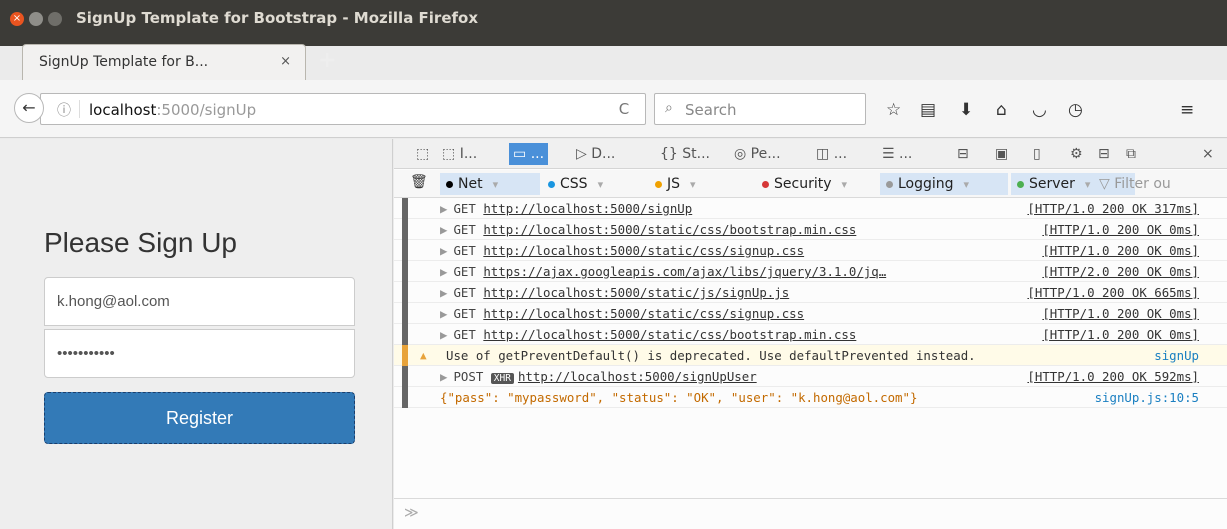  I want to click on warning-icon: ▲, so click(423, 355).